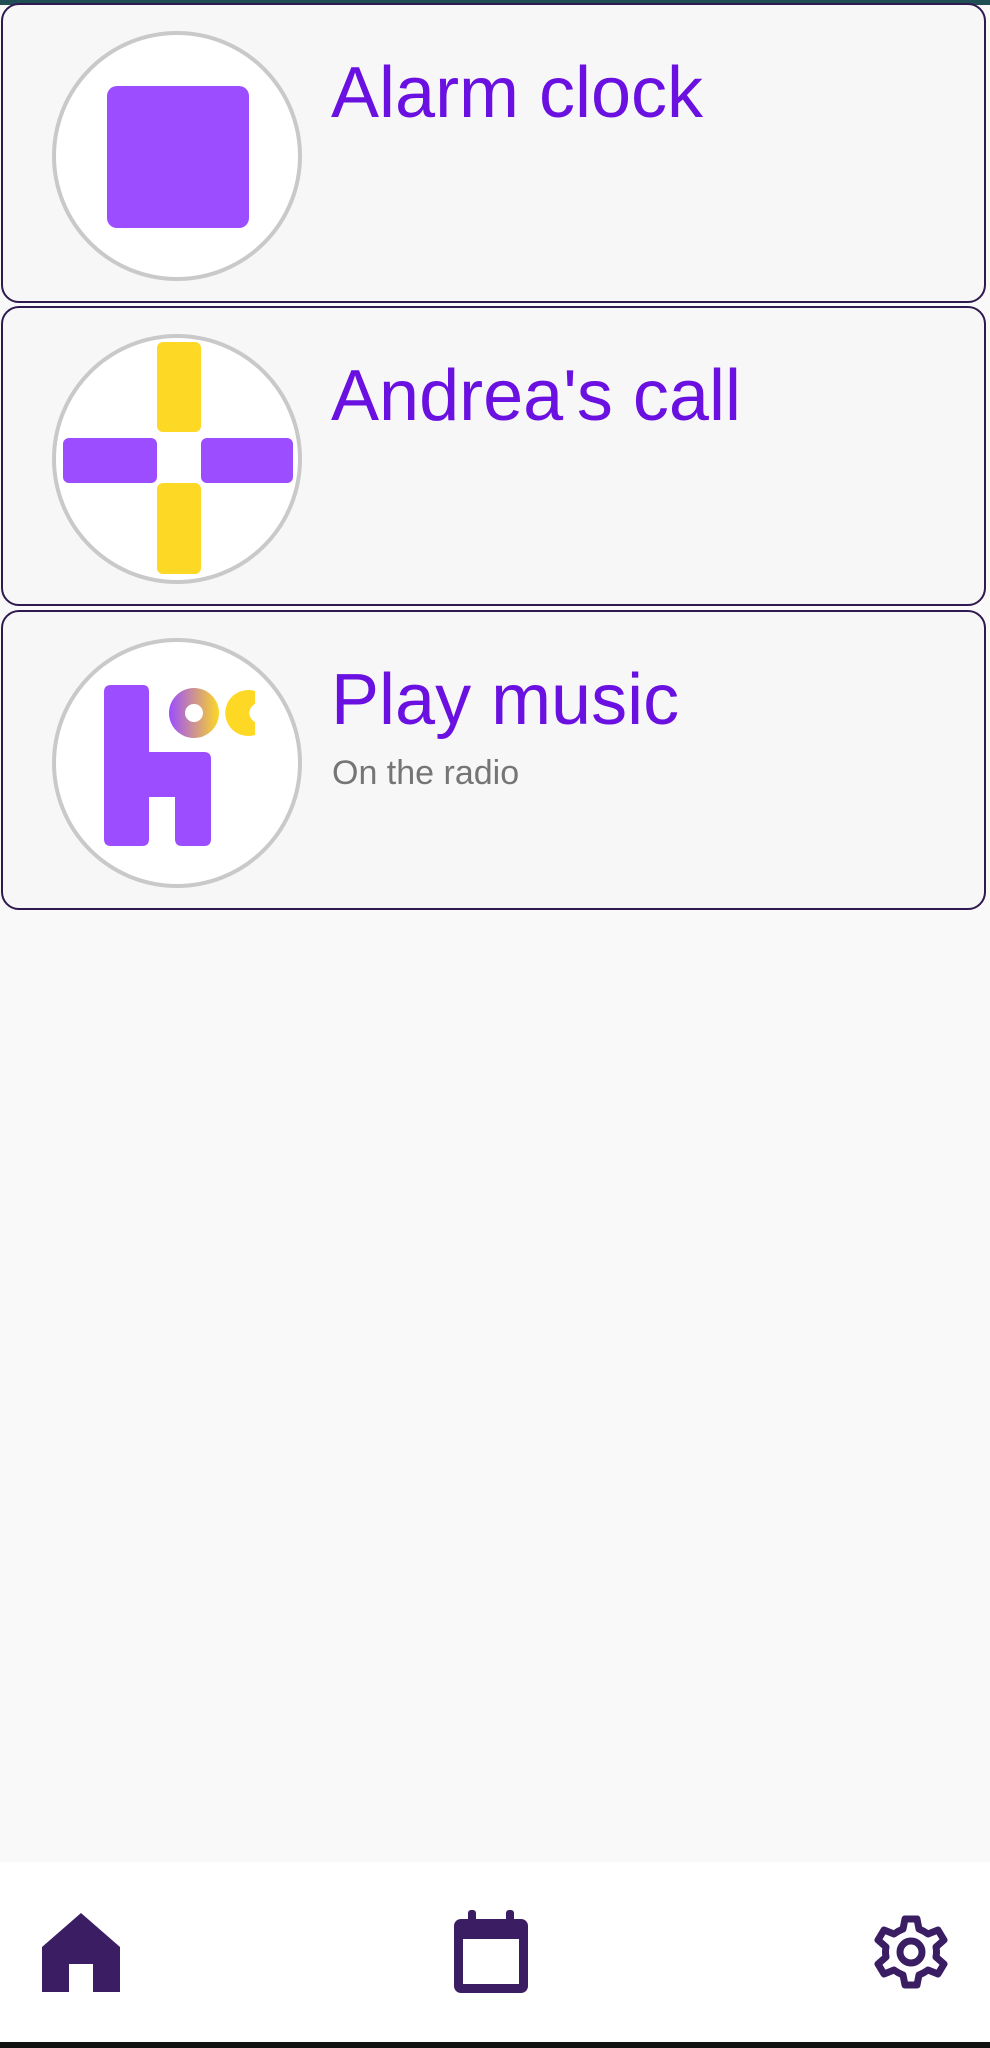 Image resolution: width=990 pixels, height=2048 pixels. I want to click on call-icon, so click(178, 458).